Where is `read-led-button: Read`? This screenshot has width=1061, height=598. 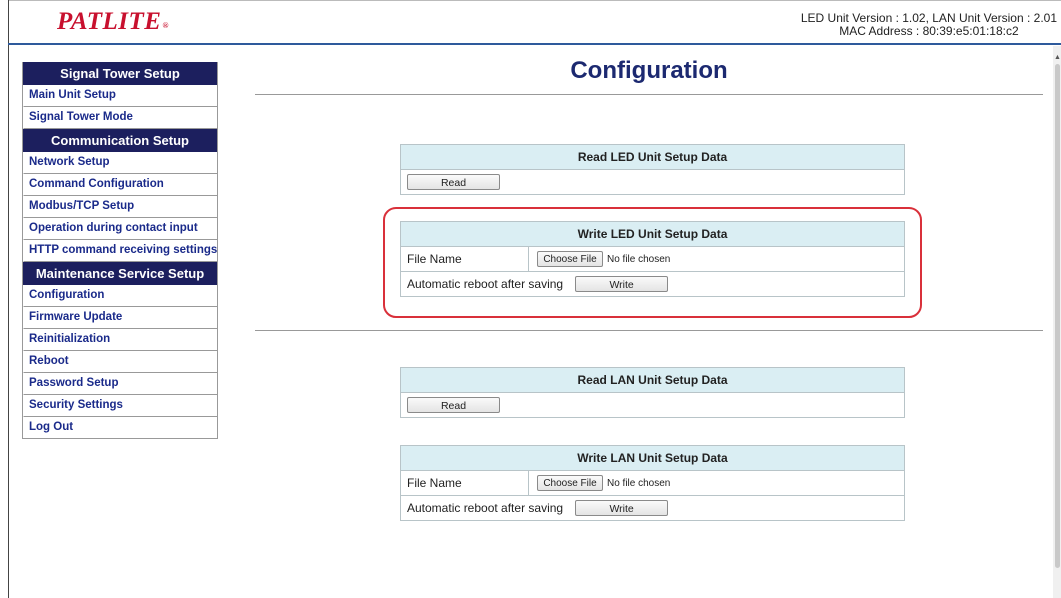
read-led-button: Read is located at coordinates (453, 182).